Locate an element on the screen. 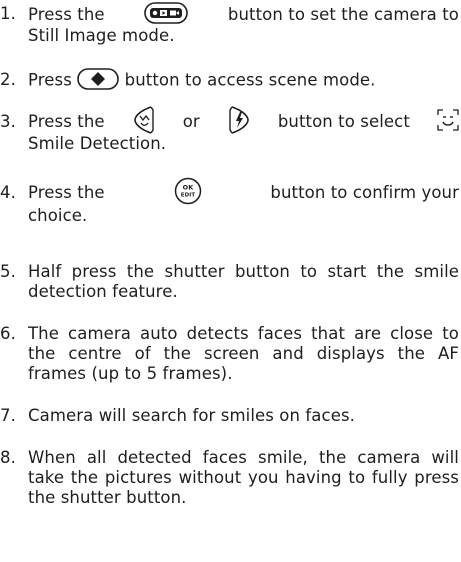  step-number: 6. is located at coordinates (8, 333).